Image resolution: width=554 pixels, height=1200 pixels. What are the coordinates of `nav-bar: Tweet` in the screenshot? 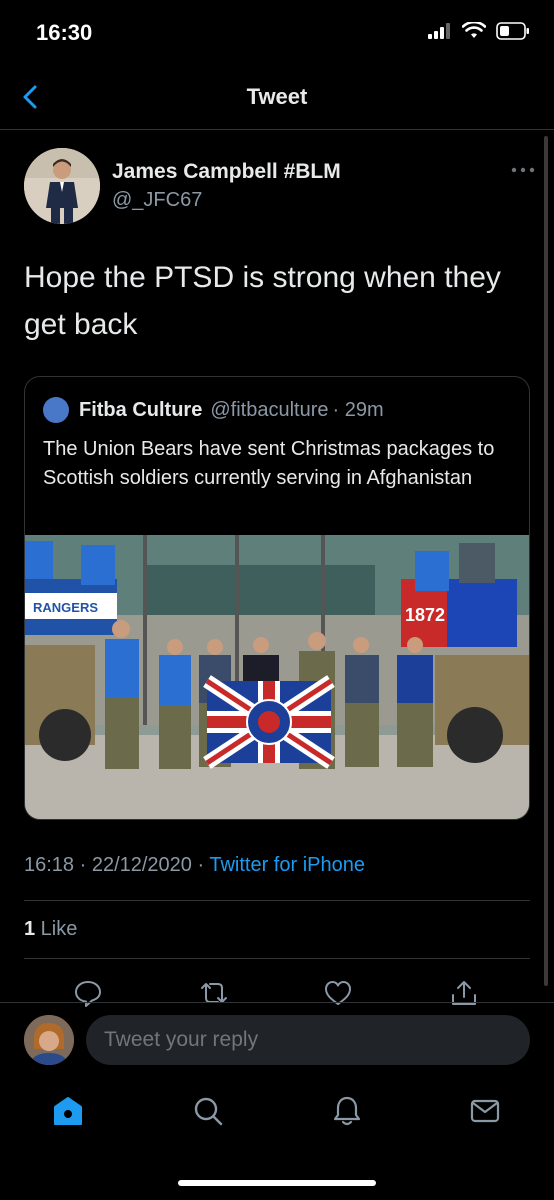 It's located at (277, 99).